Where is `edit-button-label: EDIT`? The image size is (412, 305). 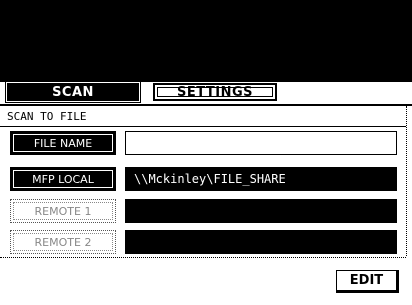
edit-button-label: EDIT is located at coordinates (366, 280).